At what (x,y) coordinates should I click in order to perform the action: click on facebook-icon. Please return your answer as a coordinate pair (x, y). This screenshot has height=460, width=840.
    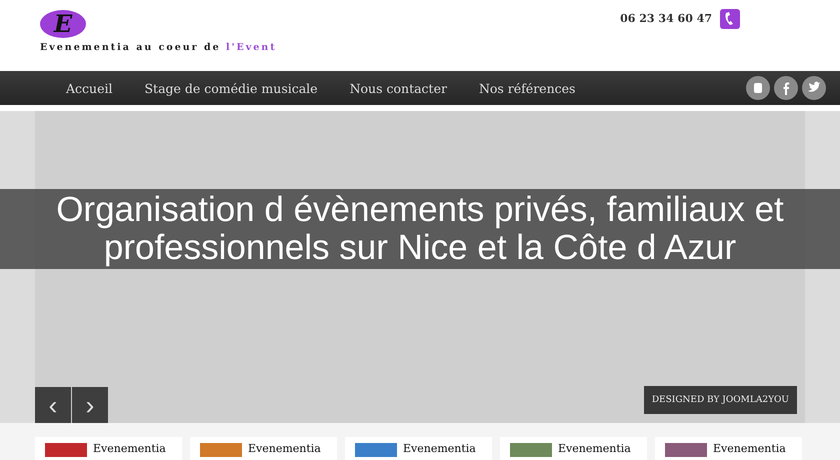
    Looking at the image, I should click on (786, 88).